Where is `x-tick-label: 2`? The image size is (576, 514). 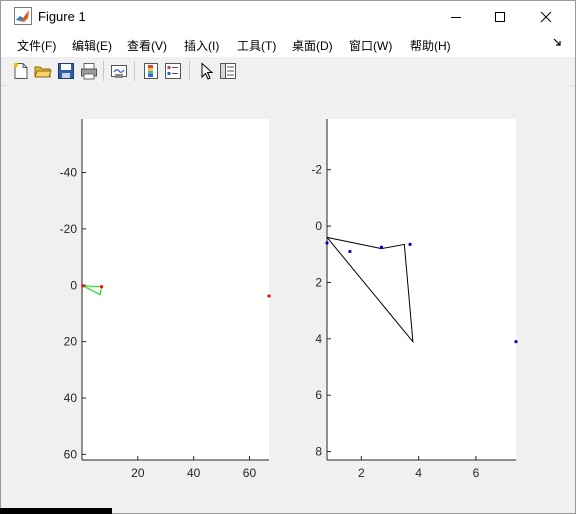
x-tick-label: 2 is located at coordinates (361, 473).